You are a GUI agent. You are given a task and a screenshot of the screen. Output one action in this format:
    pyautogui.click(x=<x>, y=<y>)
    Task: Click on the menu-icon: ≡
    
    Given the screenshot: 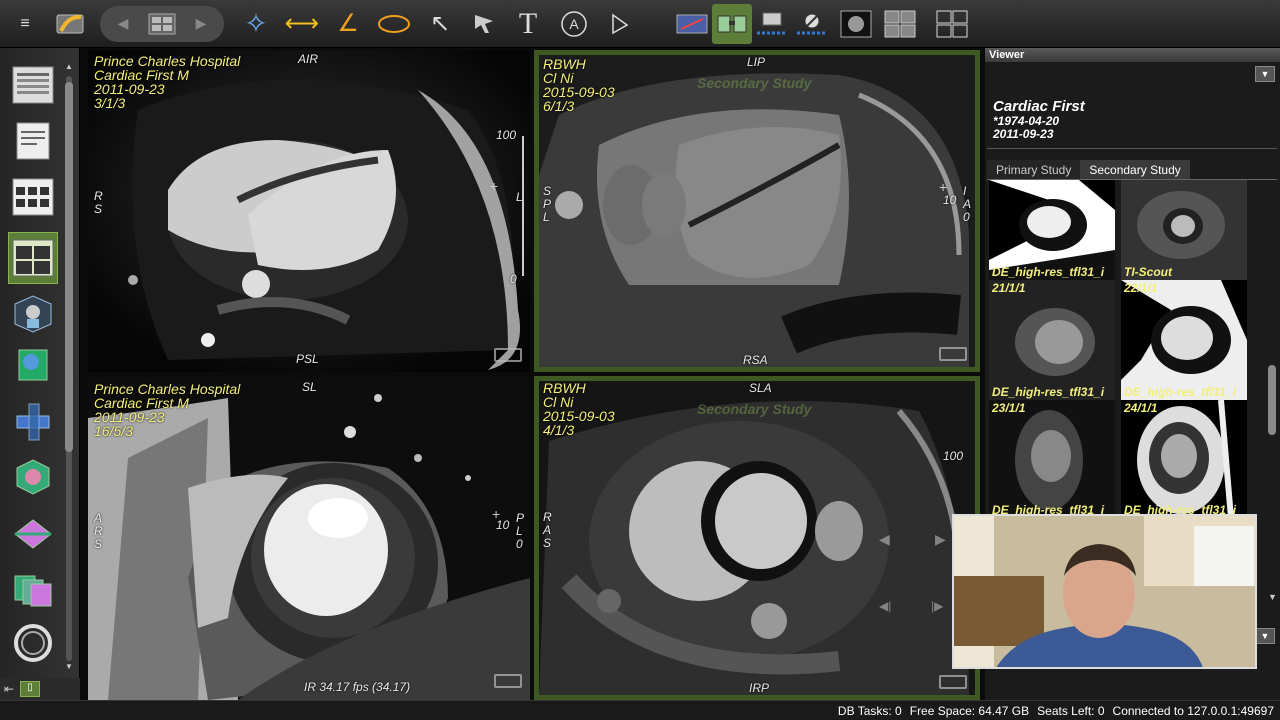 What is the action you would take?
    pyautogui.click(x=25, y=24)
    